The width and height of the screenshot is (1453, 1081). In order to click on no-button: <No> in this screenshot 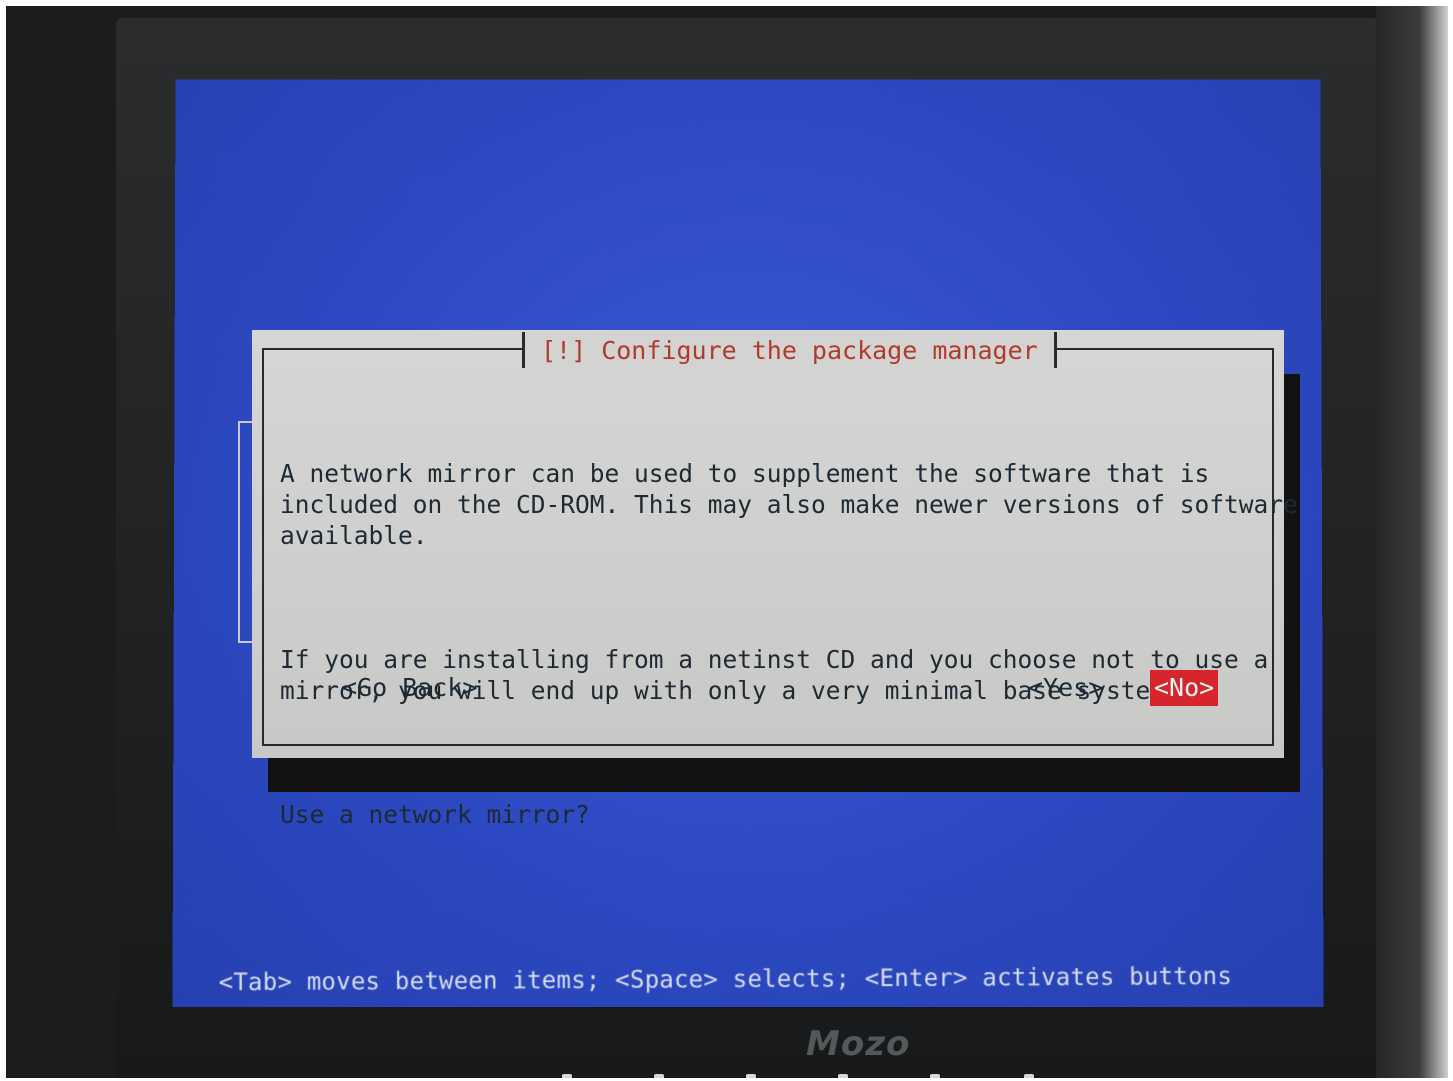, I will do `click(1184, 688)`.